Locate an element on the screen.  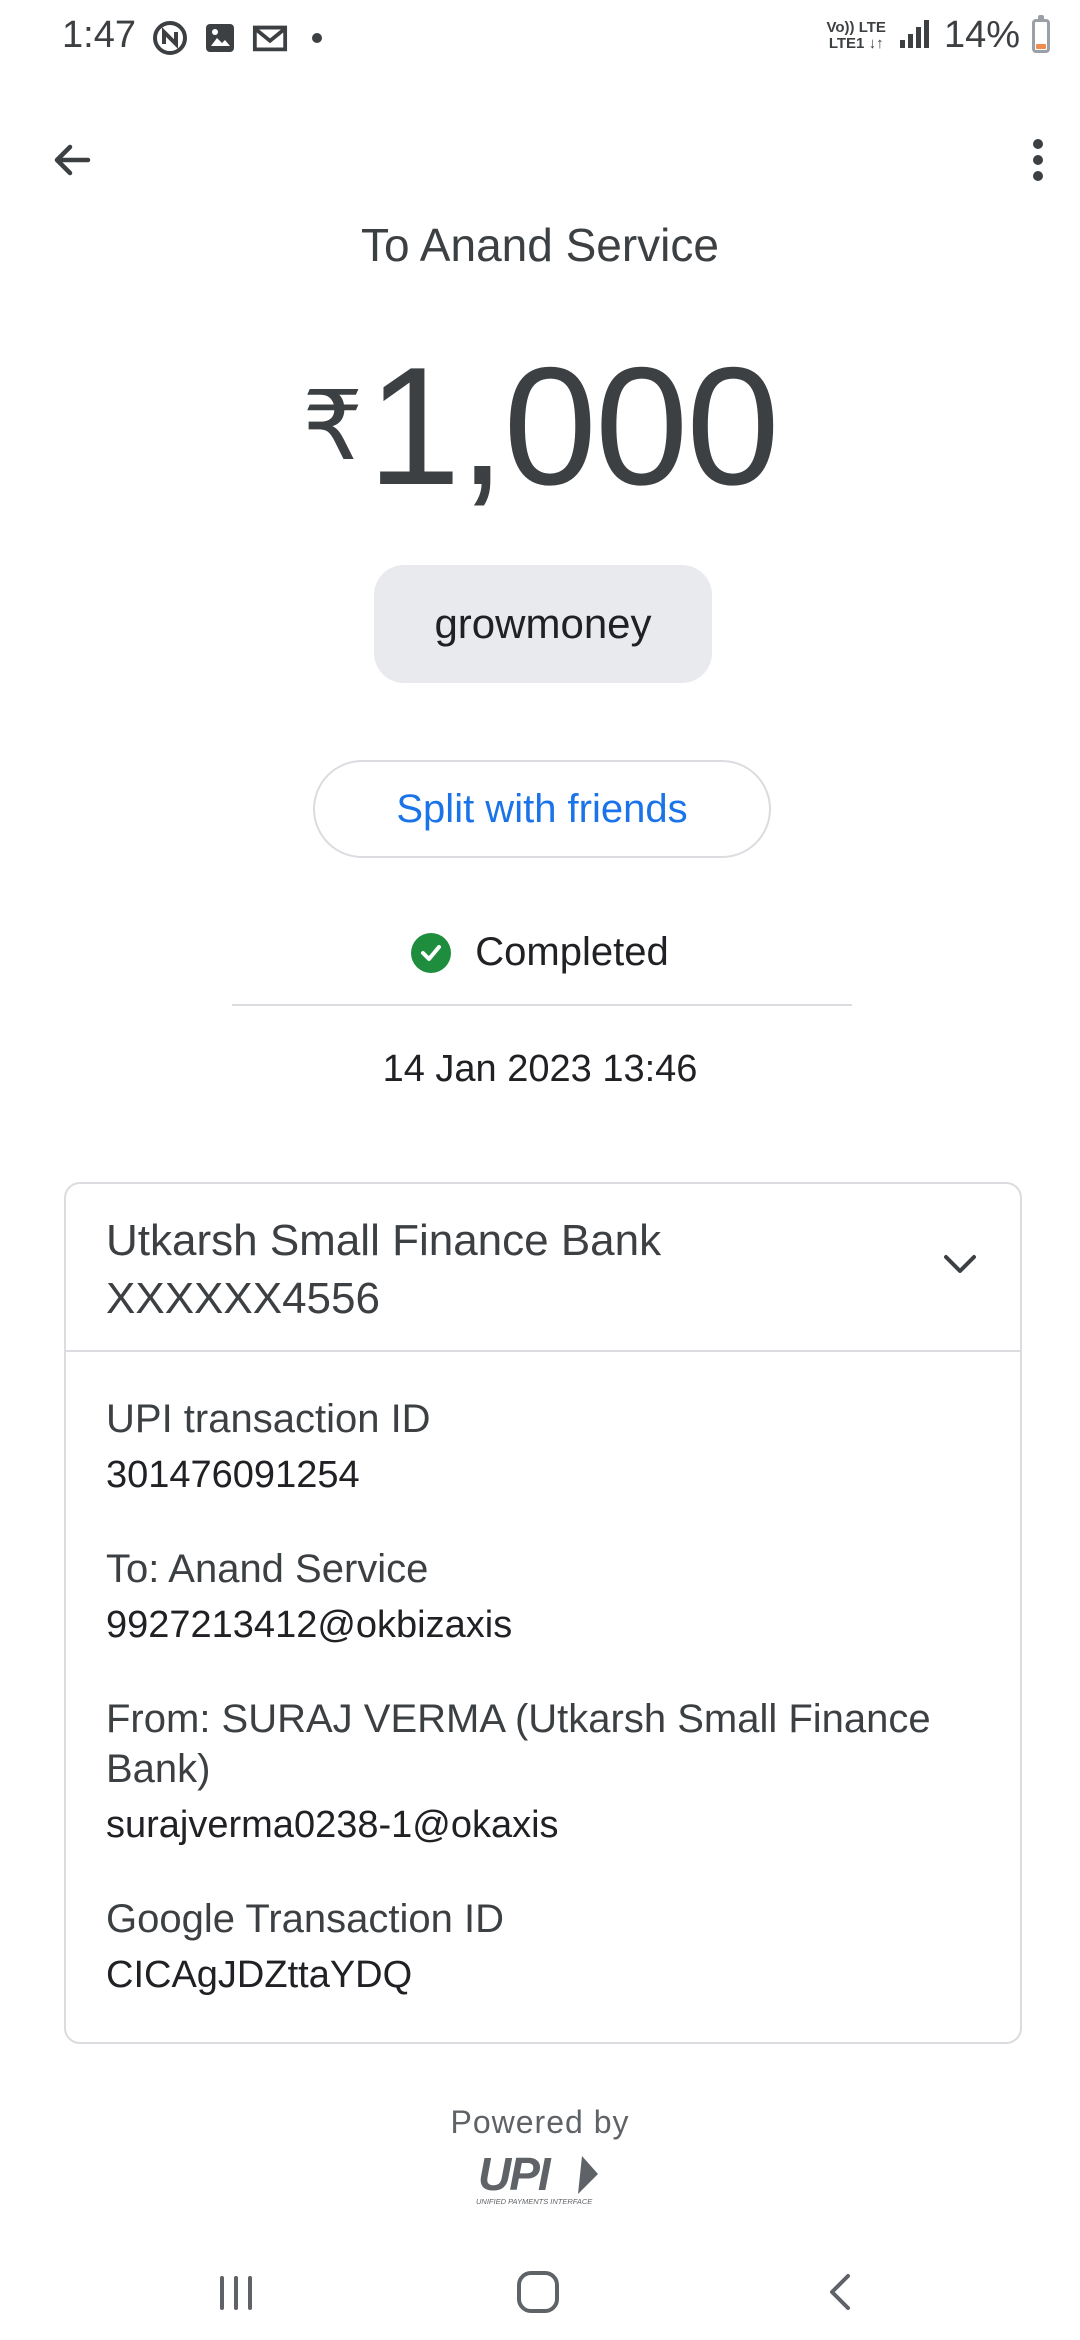
upi-subtitle: UNIFIED PAYMENTS INTERFACE is located at coordinates (534, 2201).